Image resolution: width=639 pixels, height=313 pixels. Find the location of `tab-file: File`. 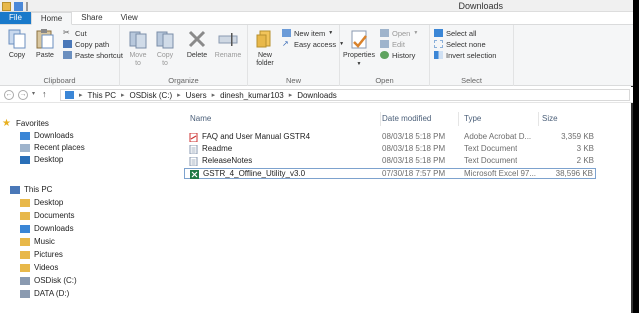

tab-file: File is located at coordinates (15, 18).